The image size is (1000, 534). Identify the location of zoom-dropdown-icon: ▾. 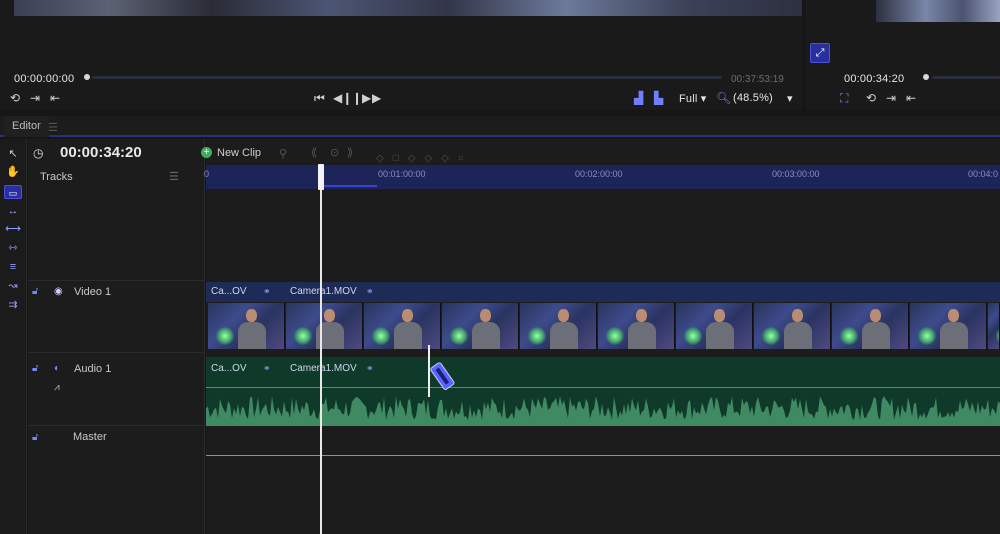
(790, 98).